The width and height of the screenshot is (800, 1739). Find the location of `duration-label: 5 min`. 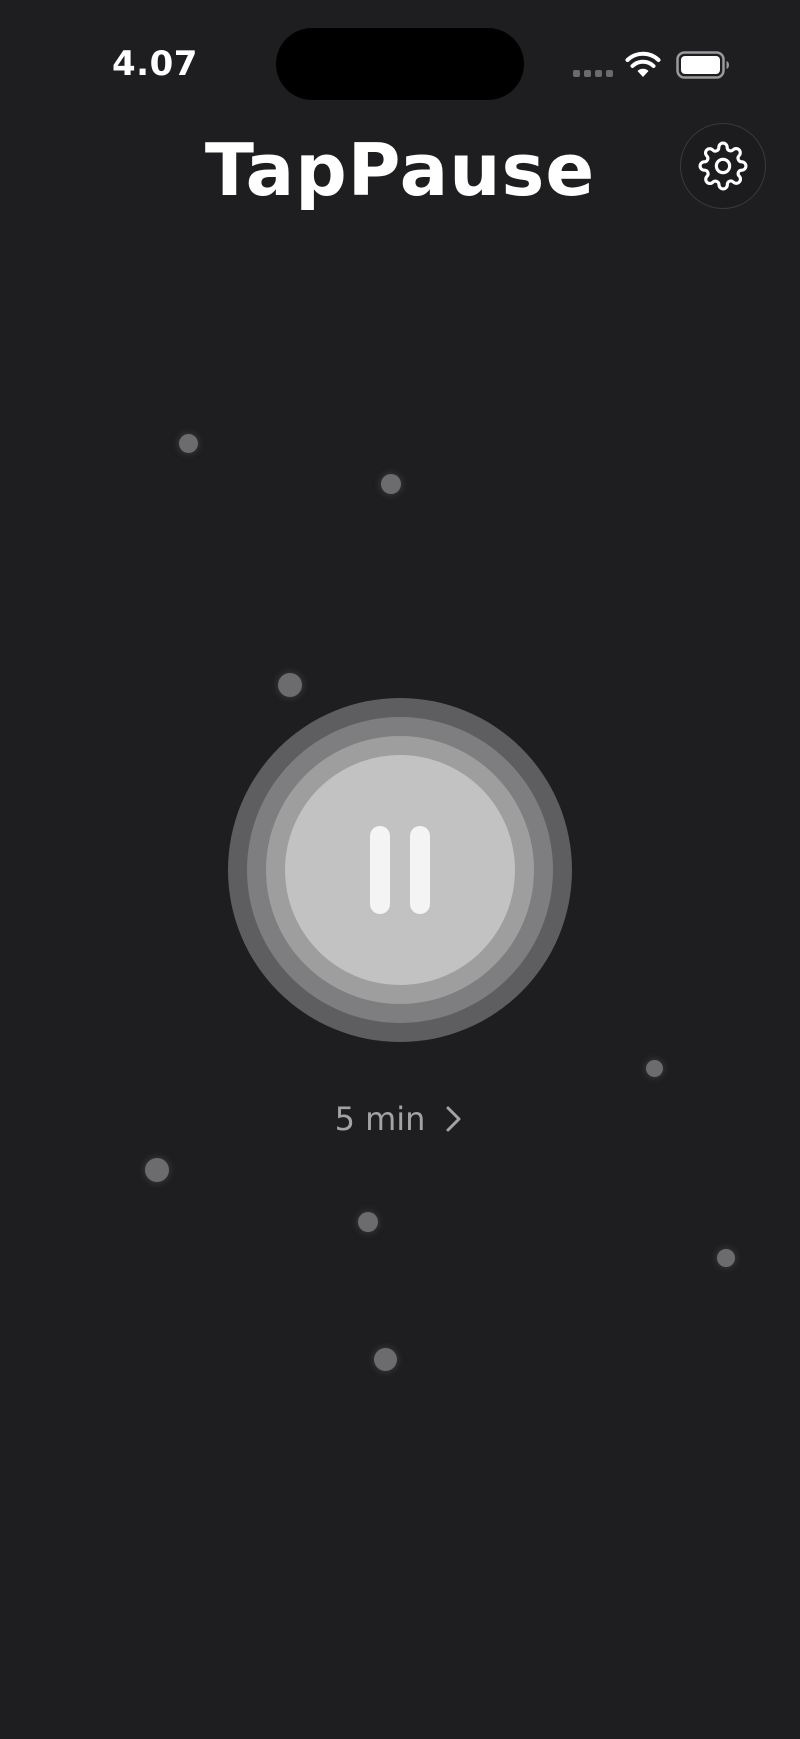

duration-label: 5 min is located at coordinates (380, 1119).